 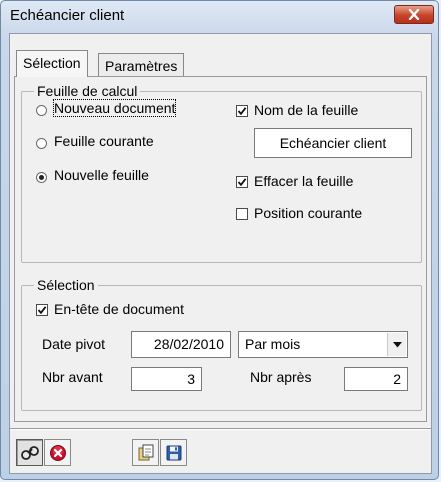 I want to click on checkbox-entete-document-label: En-tête de document, so click(x=119, y=309).